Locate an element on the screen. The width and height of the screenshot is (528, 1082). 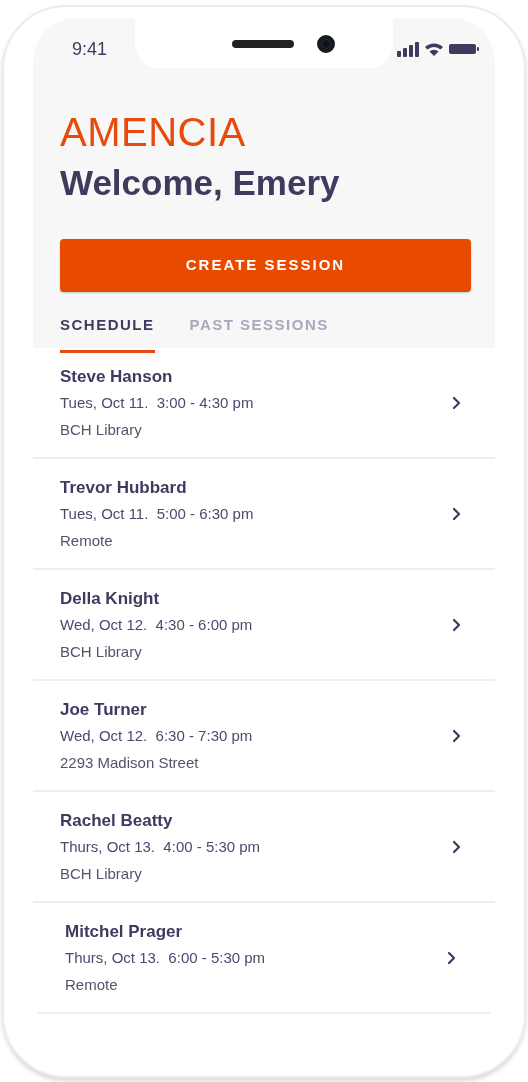
session-row: Joe Turner Wed, Oct 12. 6:30 - 7:30 pm 2293 Madison Street is located at coordinates (264, 736).